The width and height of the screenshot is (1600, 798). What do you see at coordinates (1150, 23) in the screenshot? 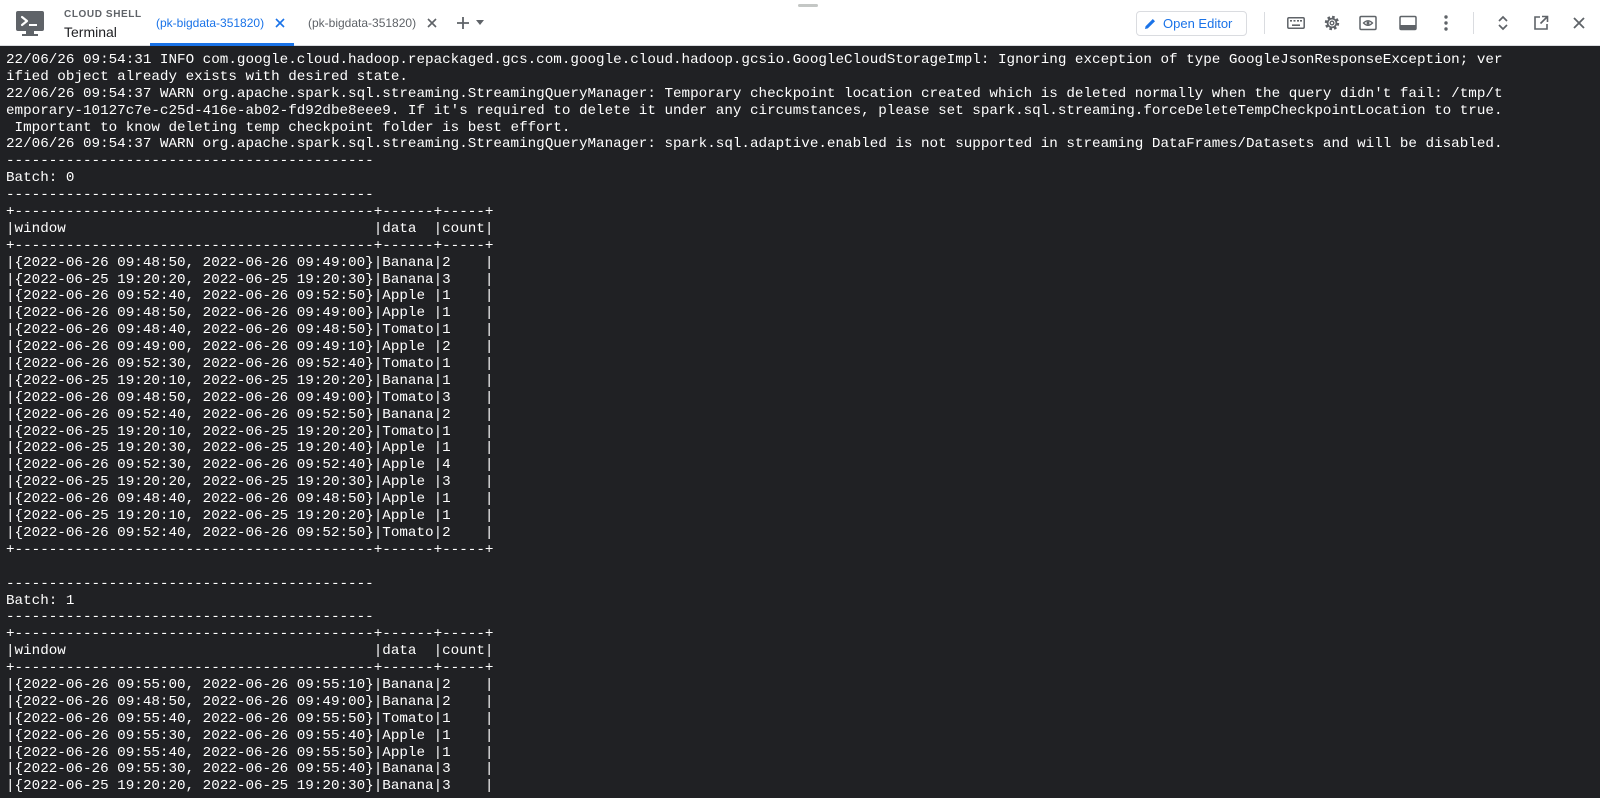
I see `pencil-icon` at bounding box center [1150, 23].